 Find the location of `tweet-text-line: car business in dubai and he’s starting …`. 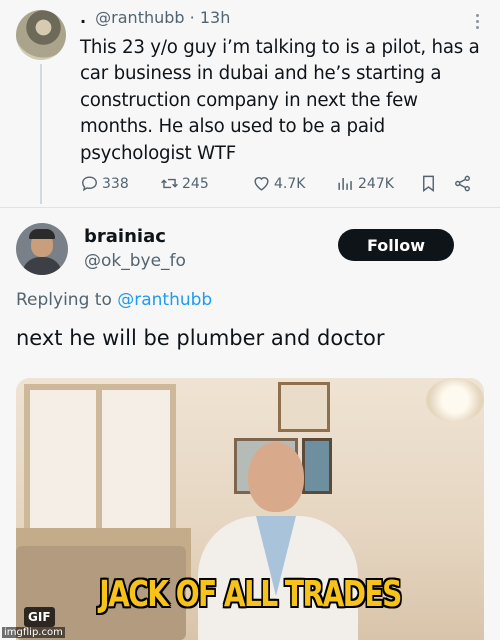

tweet-text-line: car business in dubai and he’s starting … is located at coordinates (261, 74).